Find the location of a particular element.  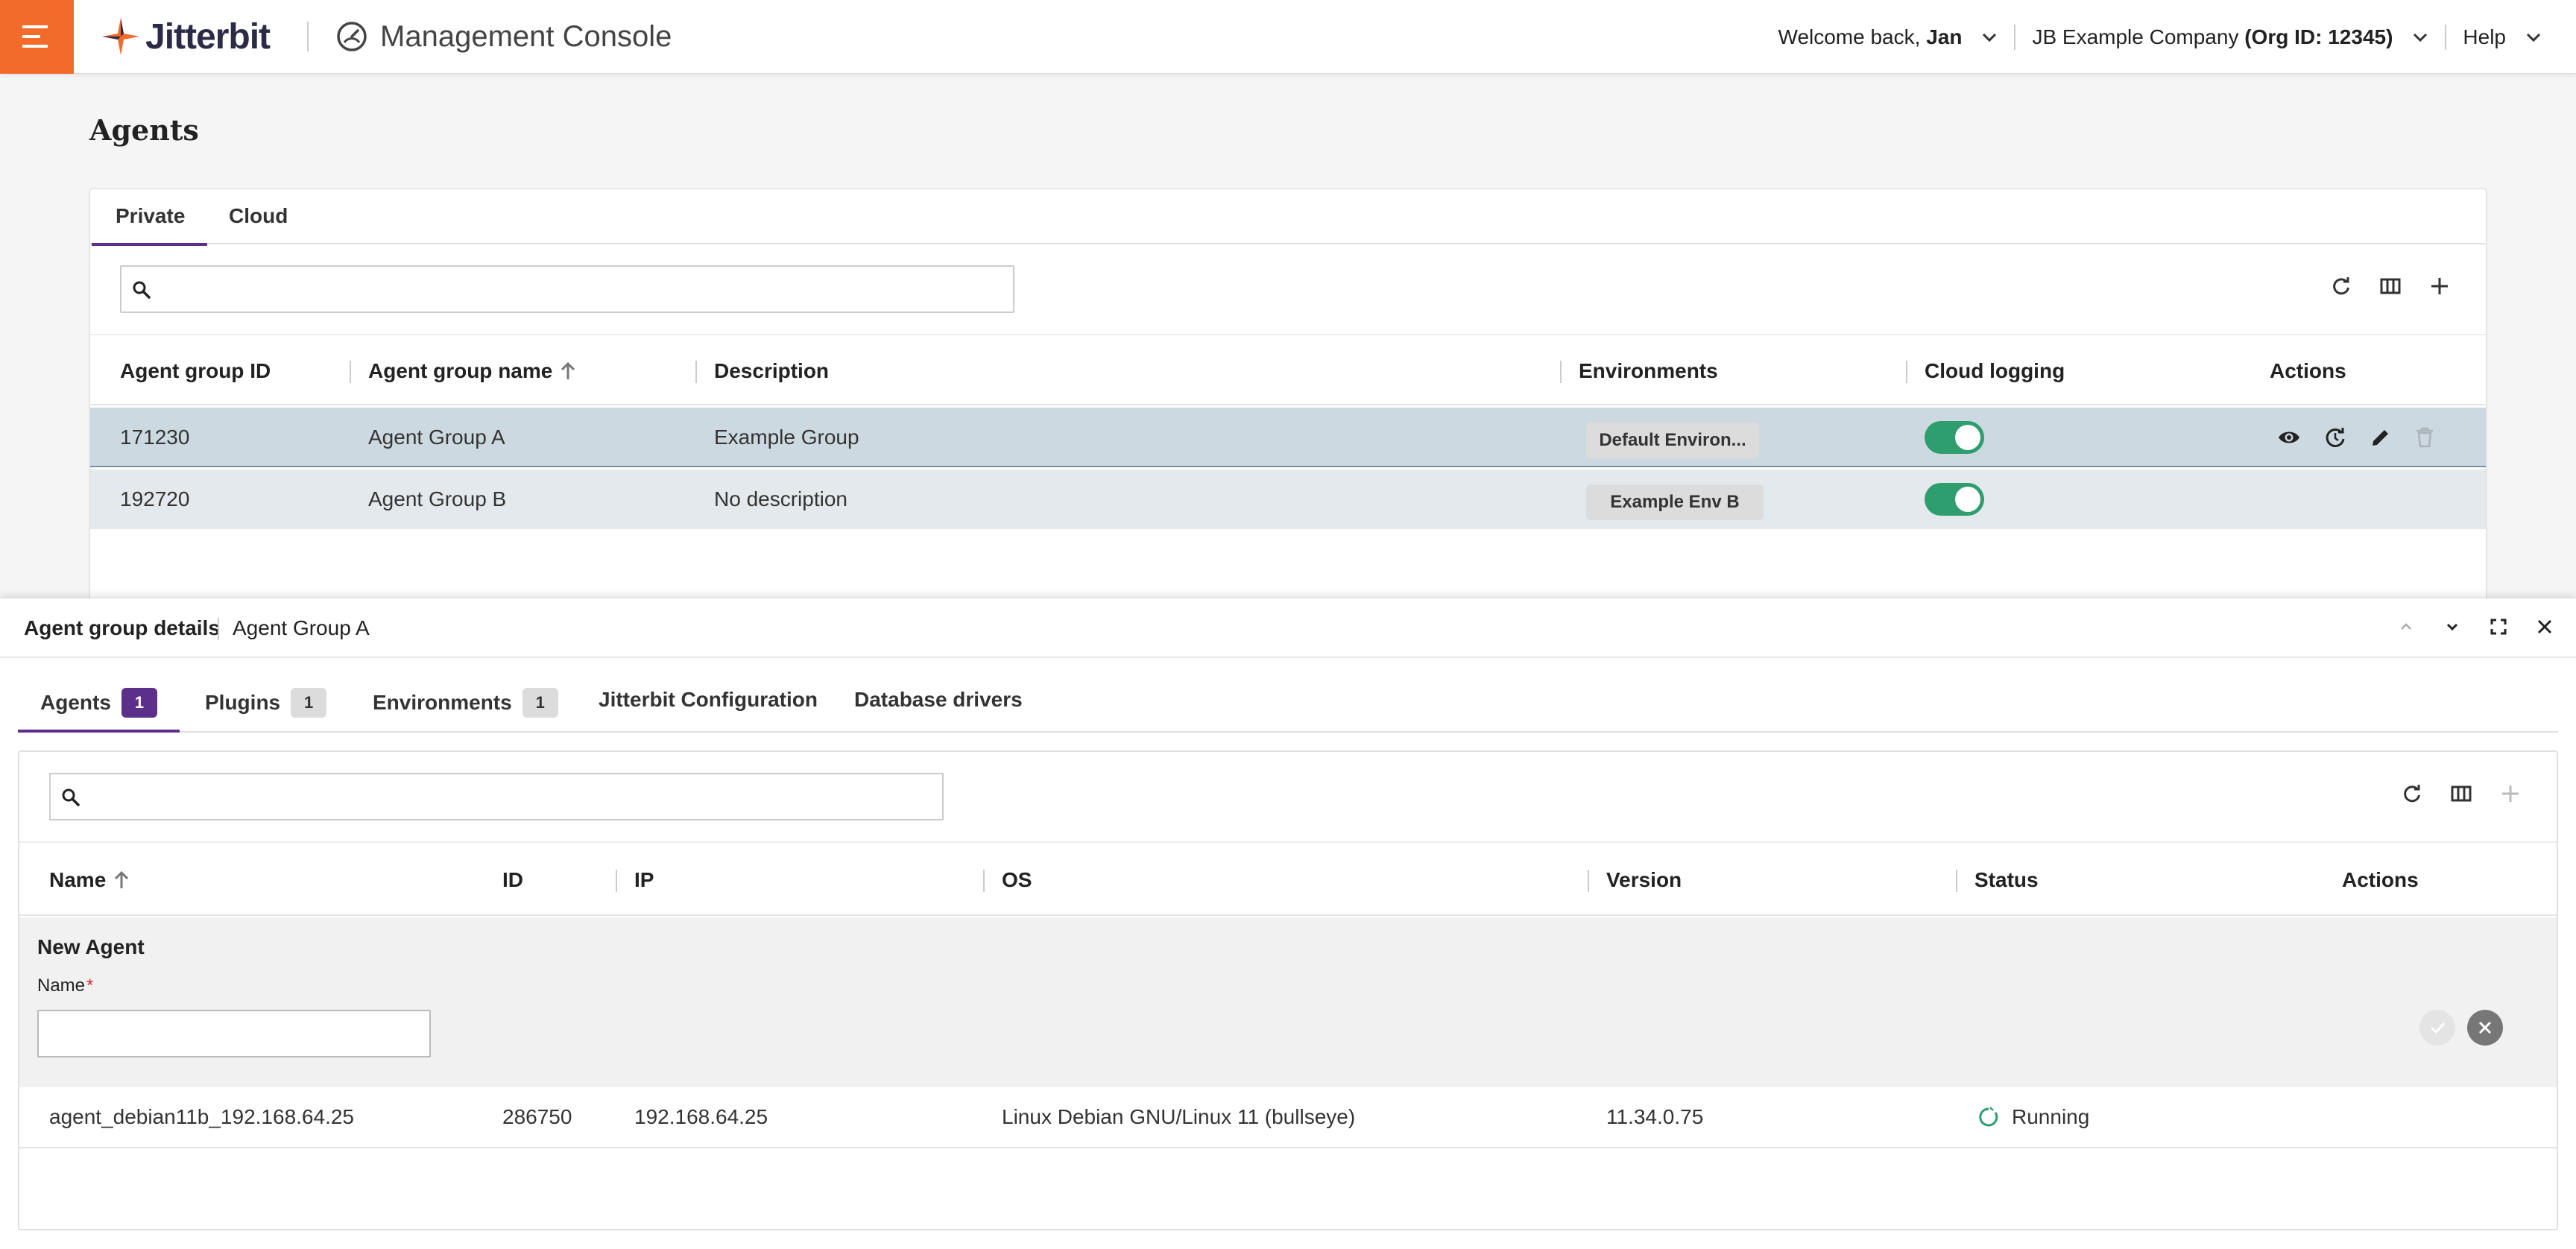

col-status: Status is located at coordinates (2007, 880).